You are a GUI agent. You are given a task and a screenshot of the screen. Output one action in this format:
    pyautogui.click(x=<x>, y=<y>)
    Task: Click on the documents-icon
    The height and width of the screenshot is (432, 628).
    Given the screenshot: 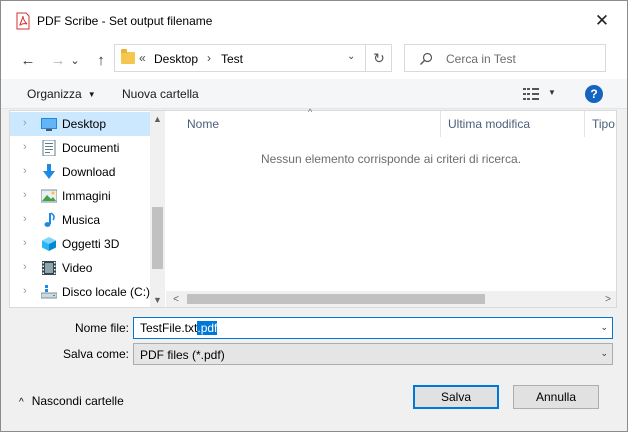 What is the action you would take?
    pyautogui.click(x=49, y=148)
    